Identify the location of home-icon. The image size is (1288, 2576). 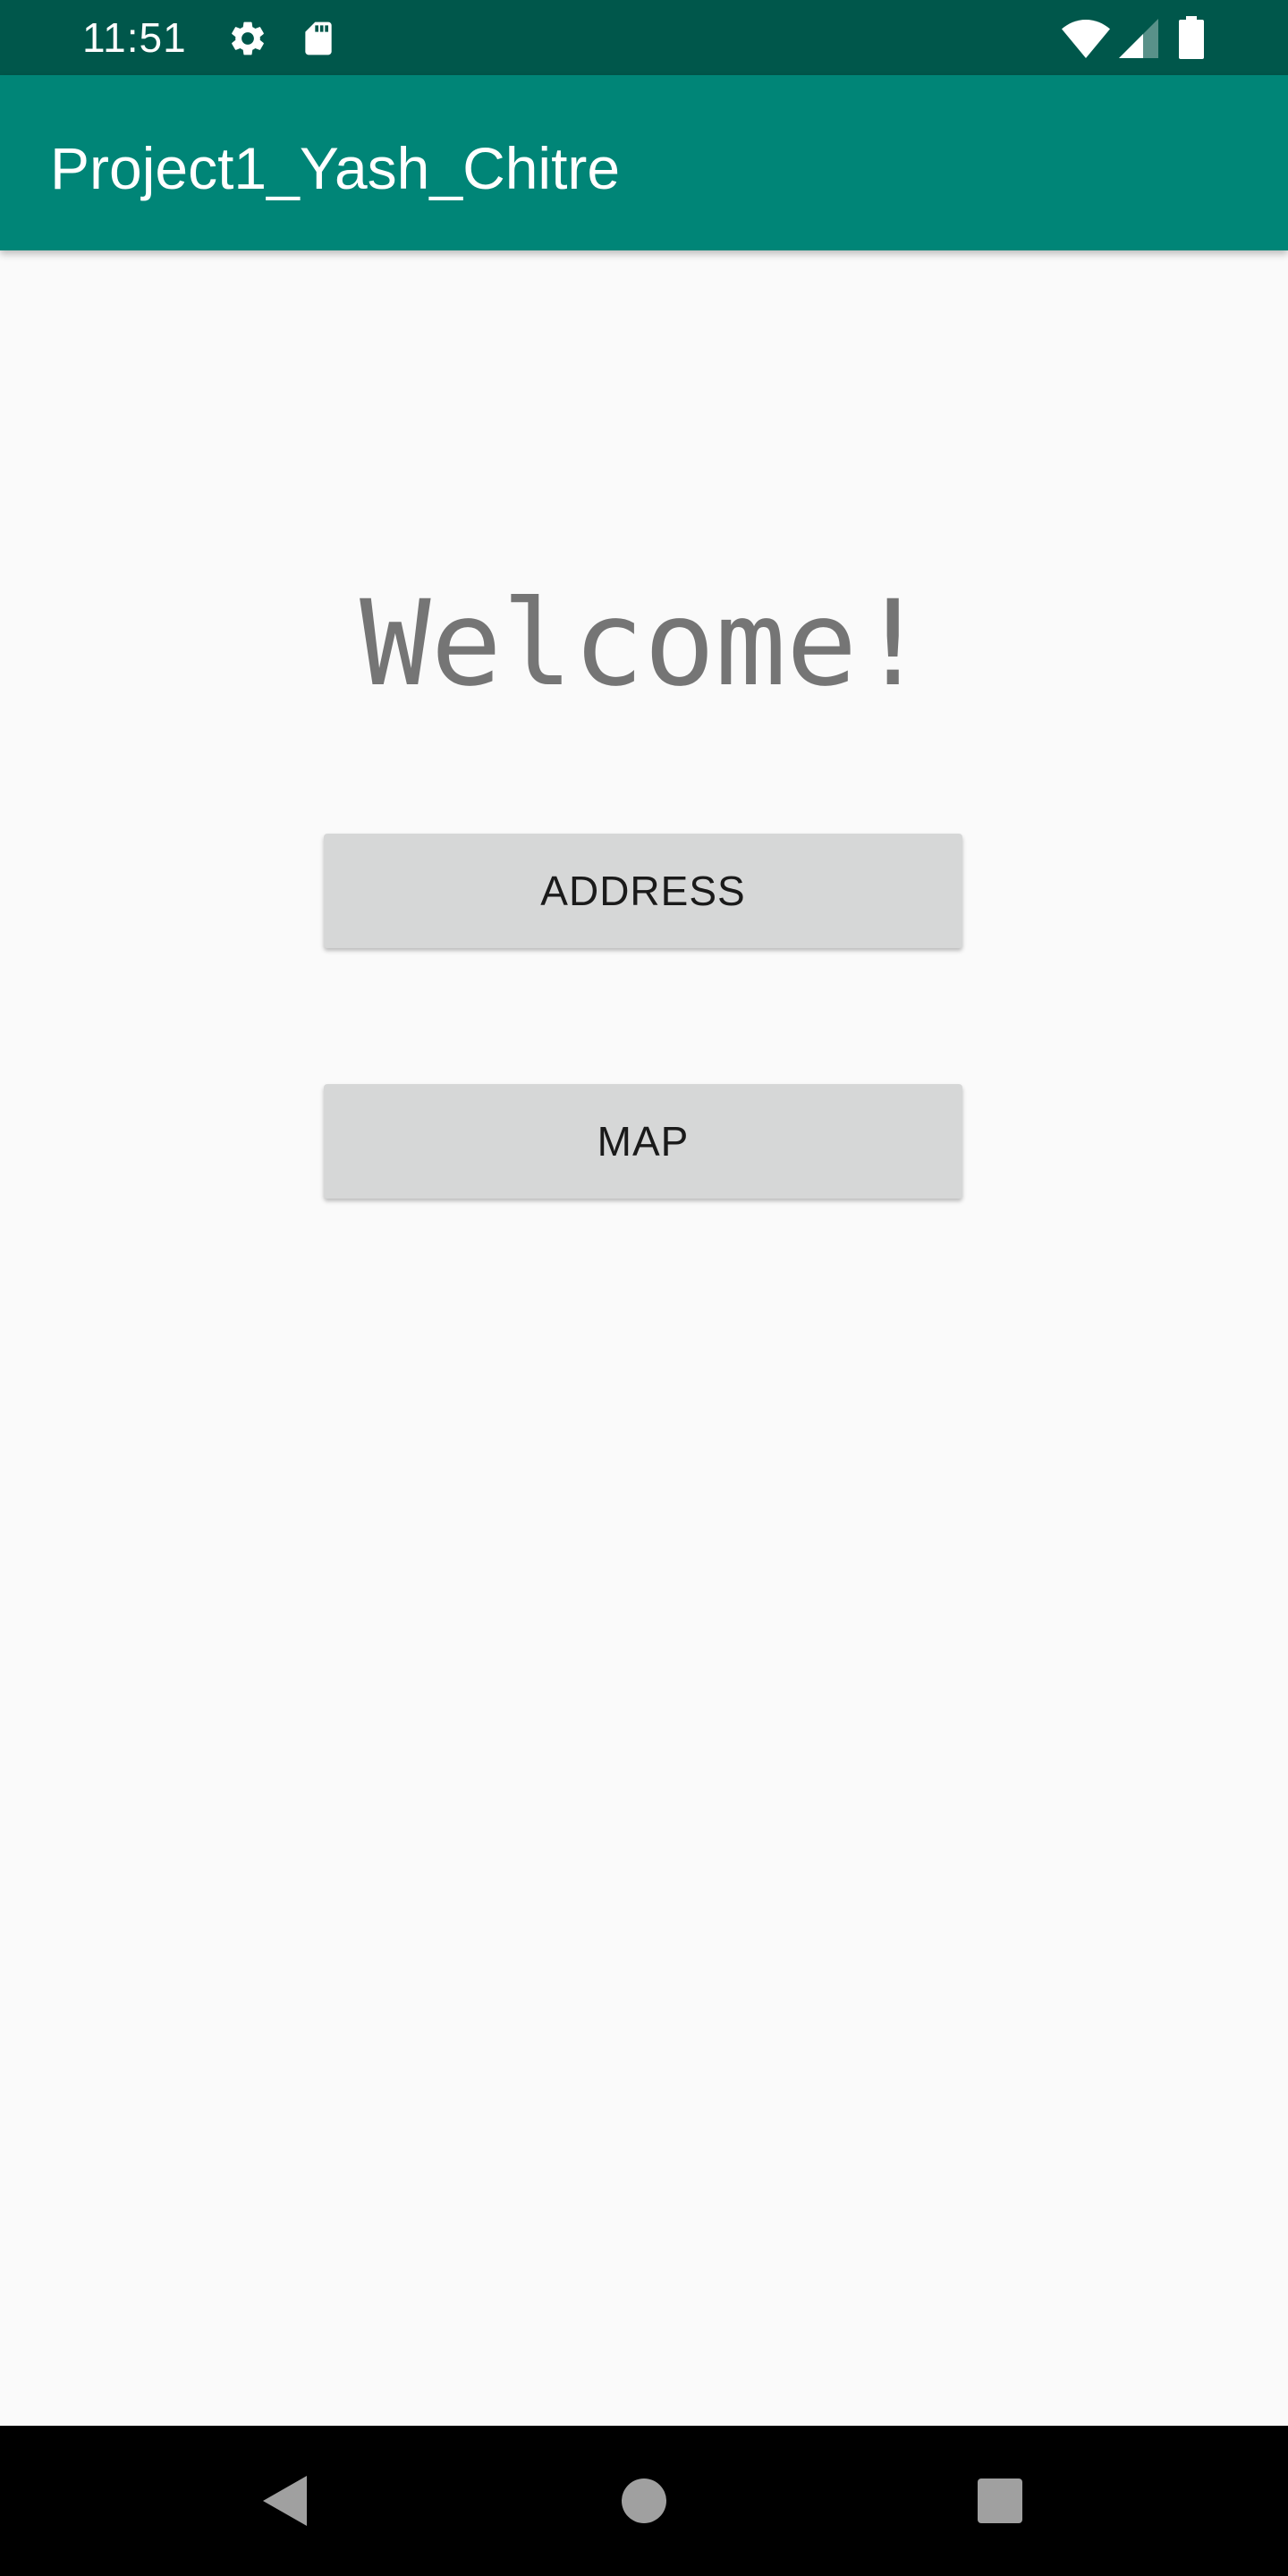
(644, 2501).